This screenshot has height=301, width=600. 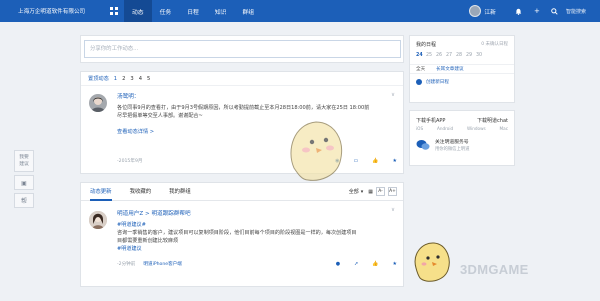 I want to click on page-1: 1, so click(x=115, y=79).